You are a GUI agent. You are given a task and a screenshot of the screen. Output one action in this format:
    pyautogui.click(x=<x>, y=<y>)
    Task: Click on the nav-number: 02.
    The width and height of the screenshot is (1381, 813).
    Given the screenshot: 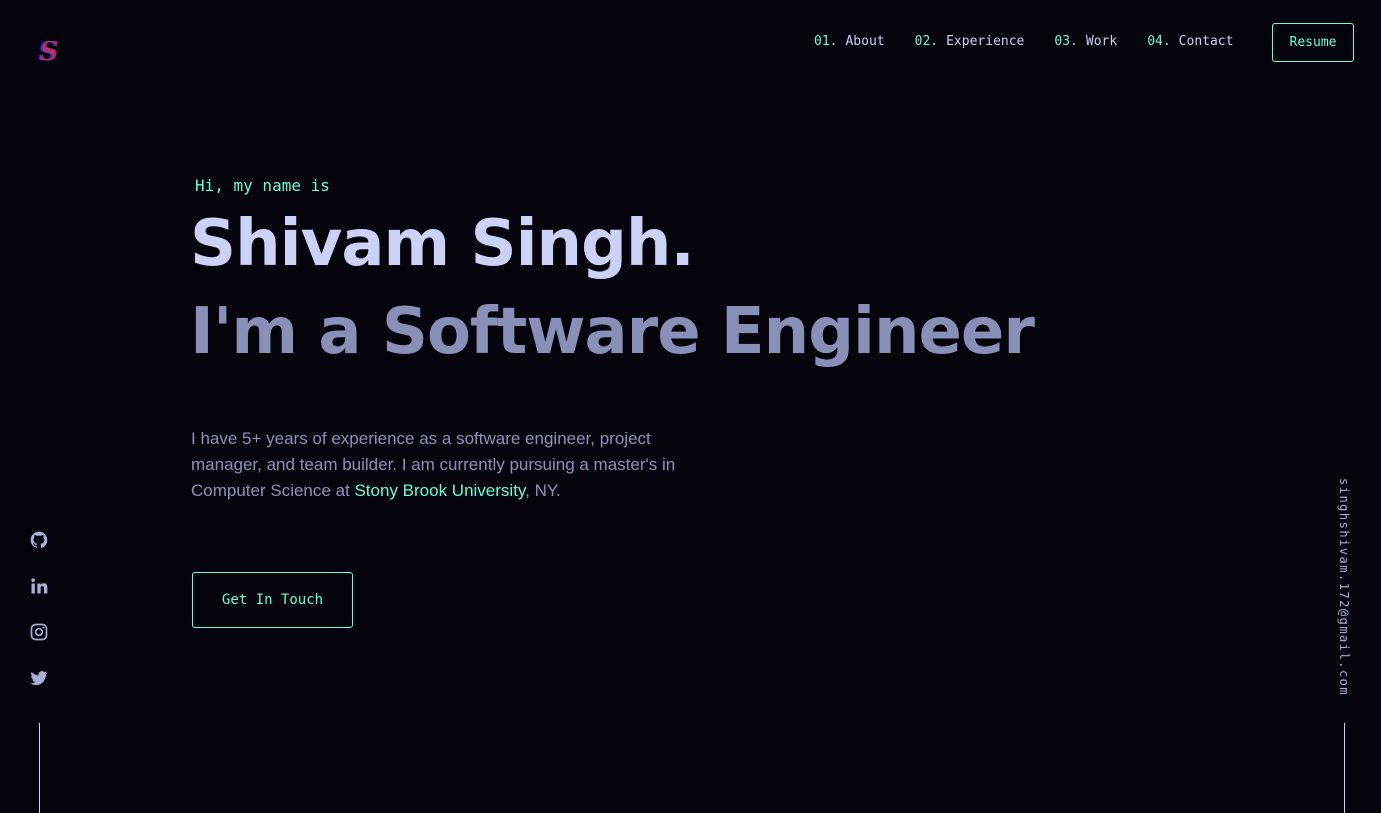 What is the action you would take?
    pyautogui.click(x=926, y=41)
    